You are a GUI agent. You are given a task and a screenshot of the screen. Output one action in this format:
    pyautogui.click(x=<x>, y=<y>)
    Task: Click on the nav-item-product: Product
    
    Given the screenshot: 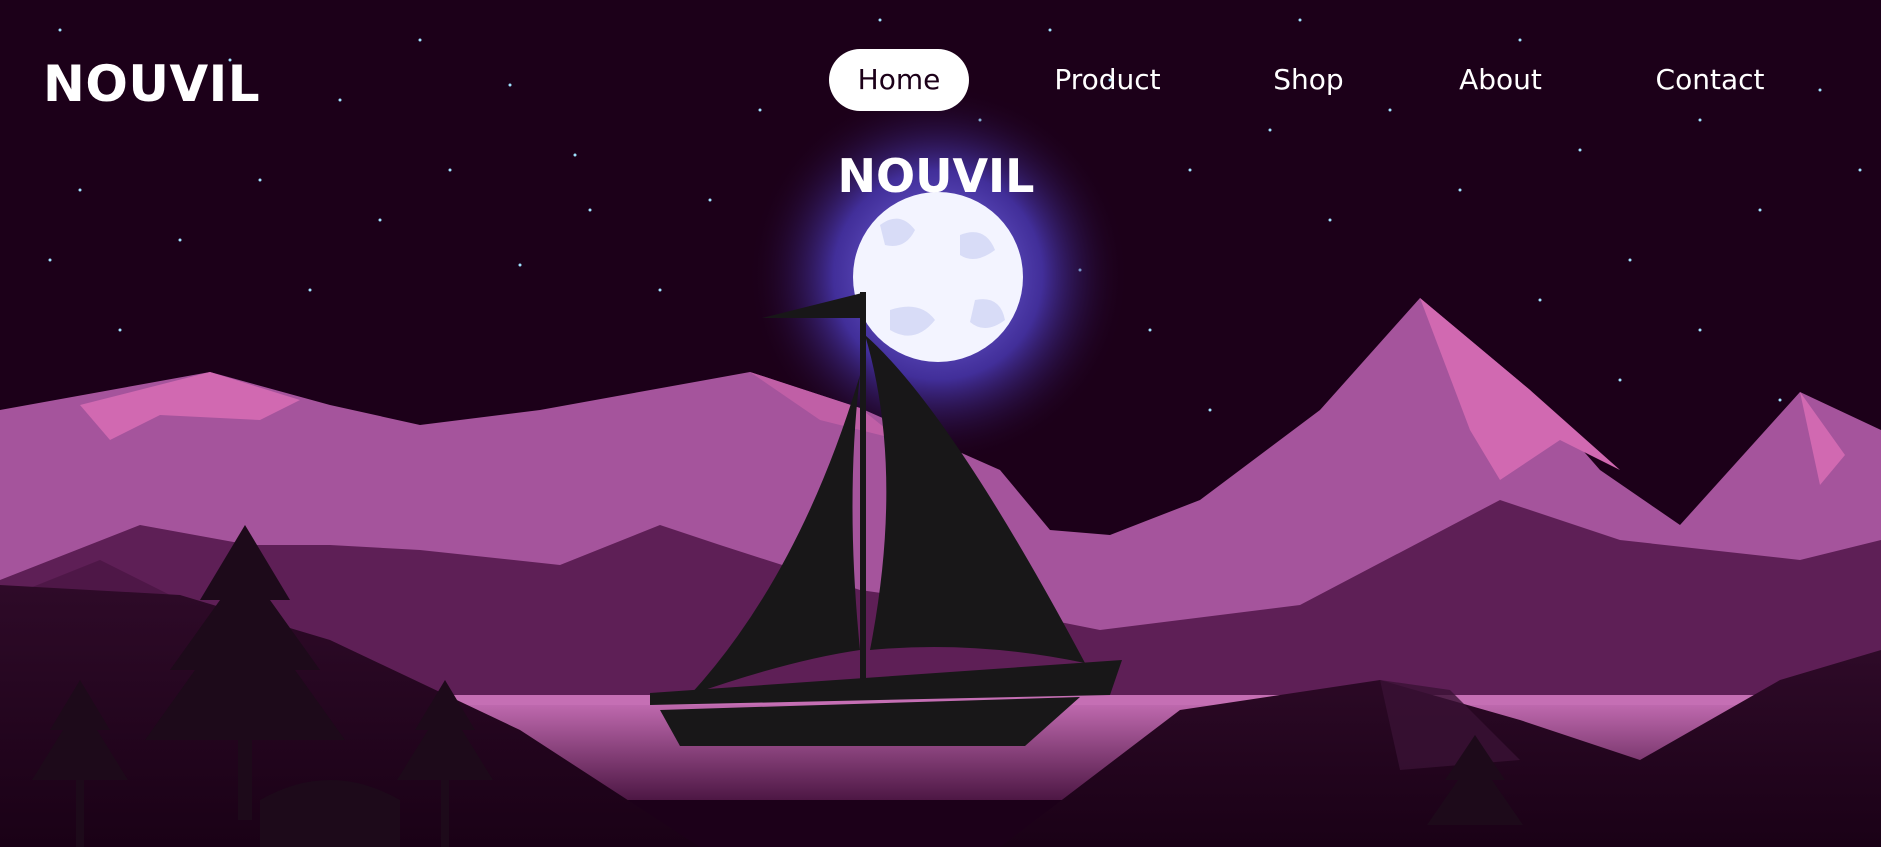 What is the action you would take?
    pyautogui.click(x=1107, y=80)
    